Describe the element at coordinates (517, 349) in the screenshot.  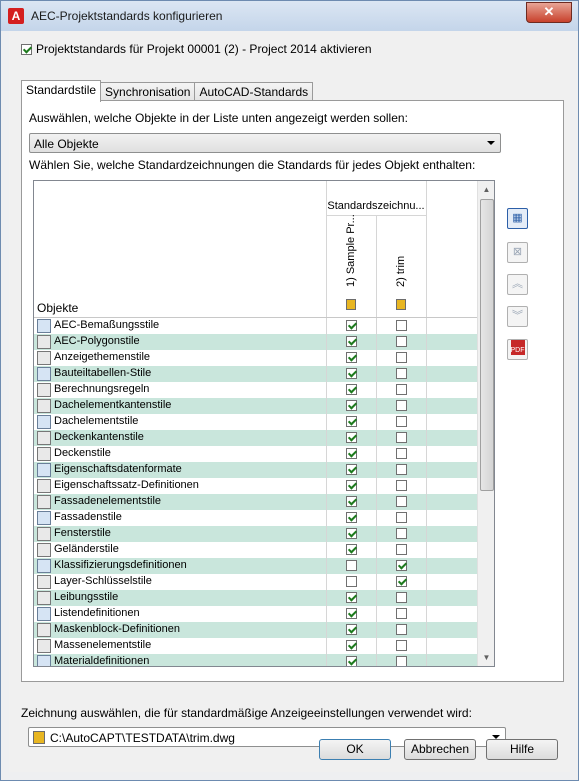
I see `pdf-report-button: PDF` at that location.